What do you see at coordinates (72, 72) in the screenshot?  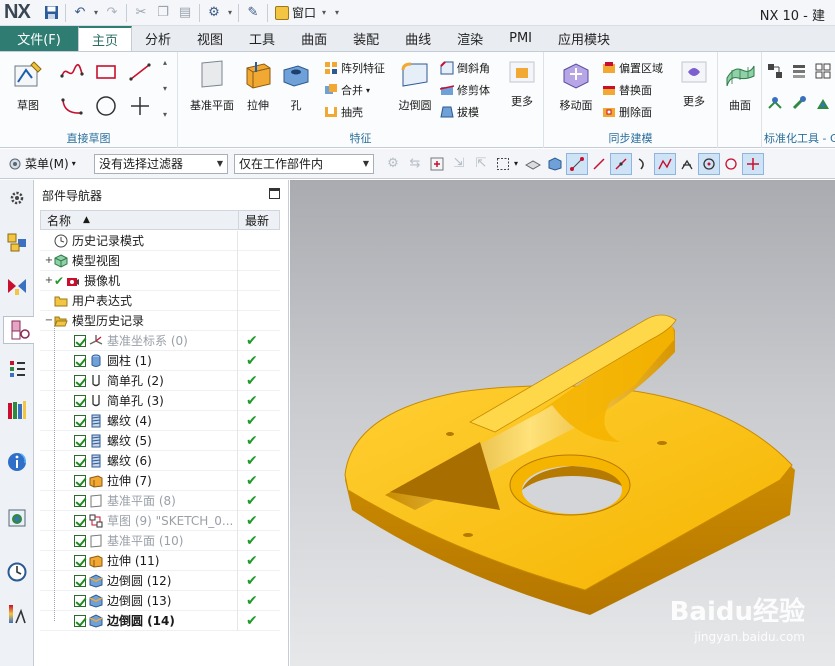 I see `studio-spline-icon` at bounding box center [72, 72].